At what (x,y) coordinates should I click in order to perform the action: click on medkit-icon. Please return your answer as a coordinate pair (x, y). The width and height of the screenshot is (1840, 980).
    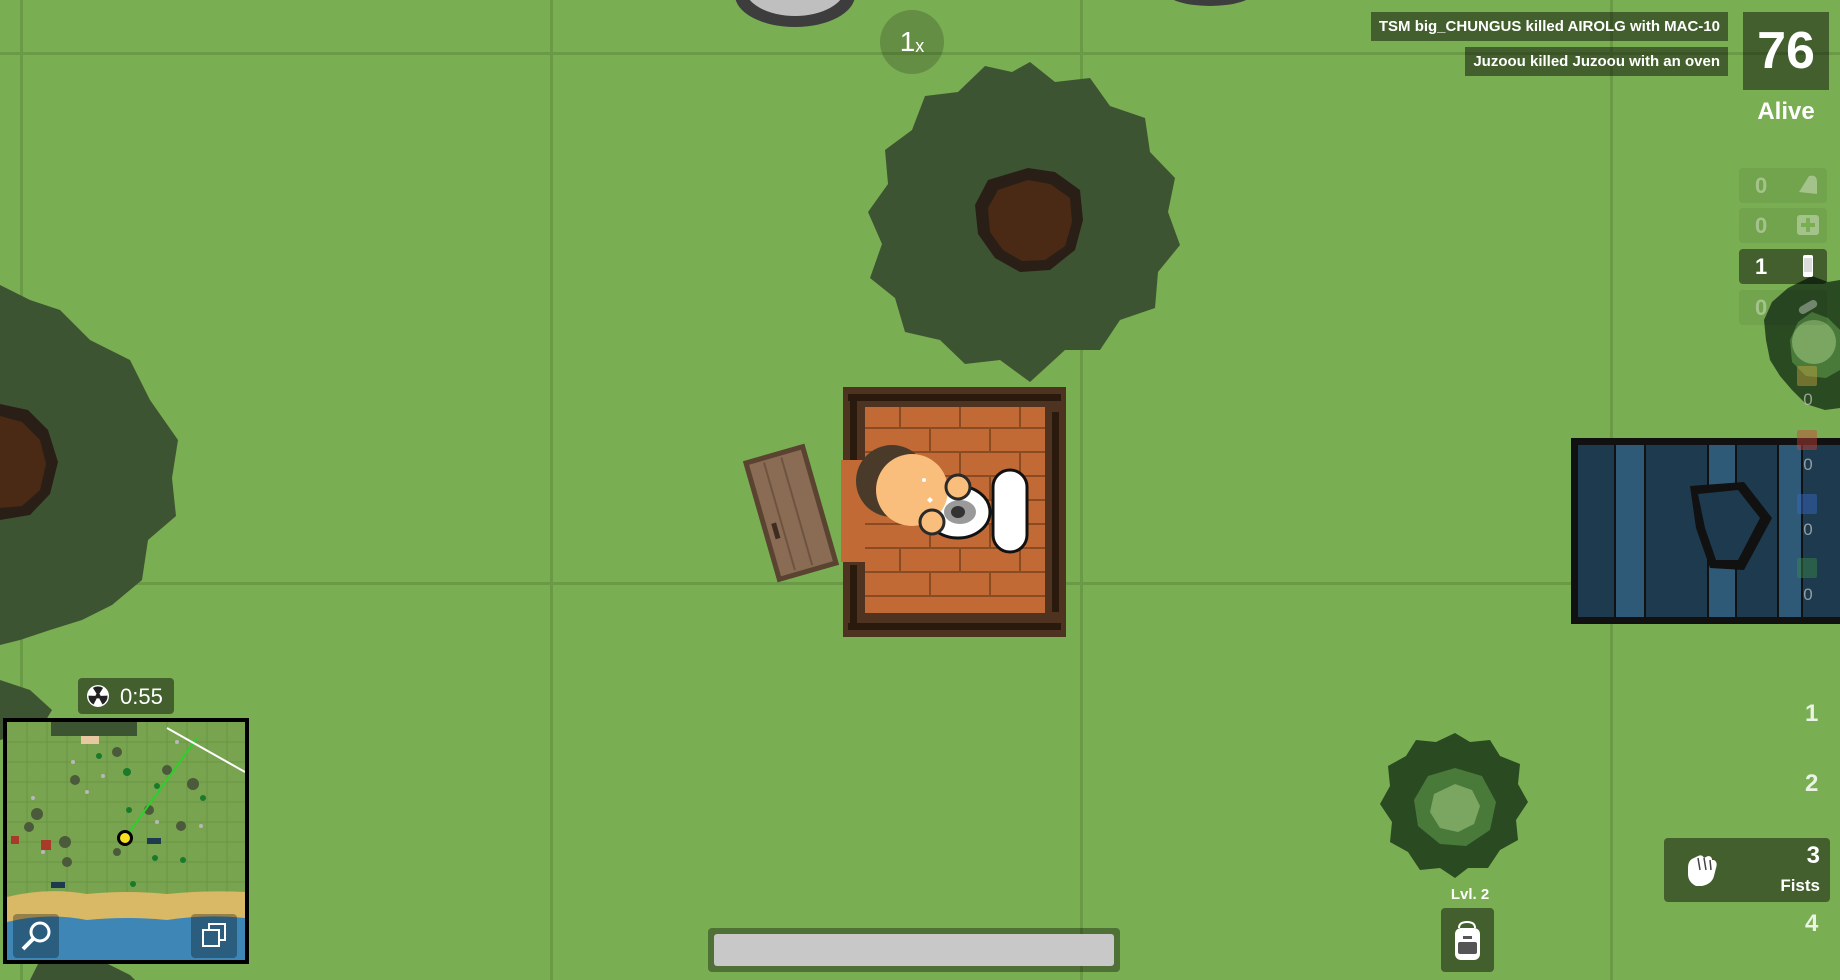
    Looking at the image, I should click on (1808, 225).